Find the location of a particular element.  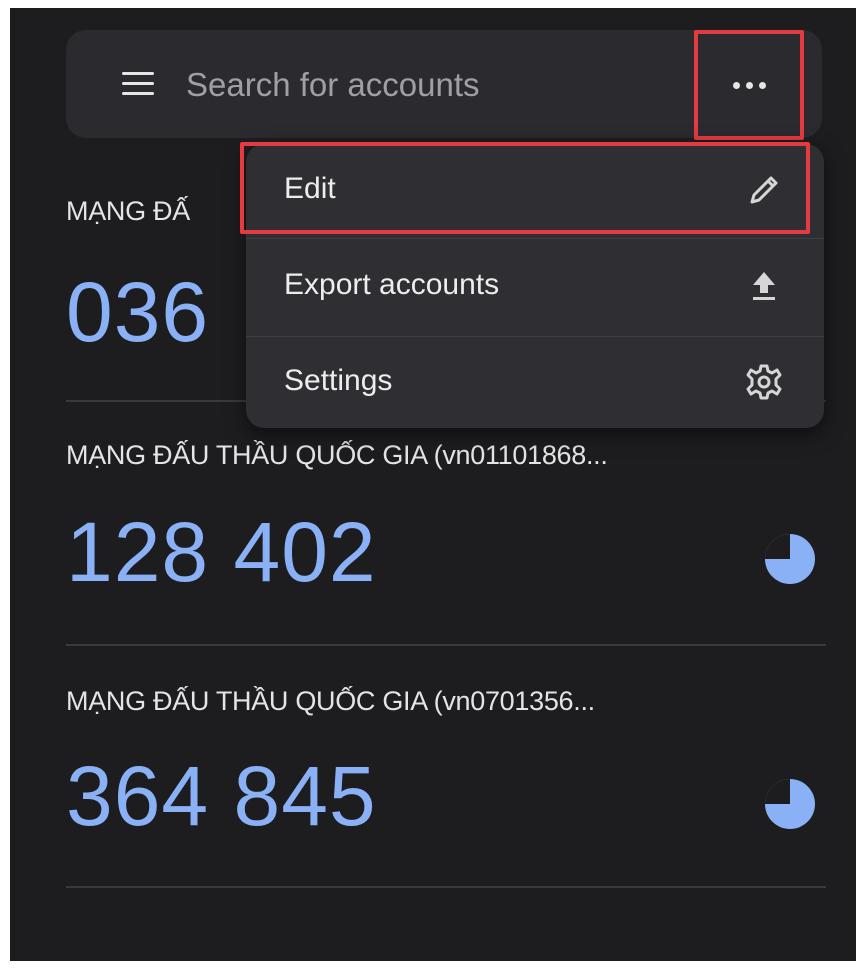

menu-item-edit: Edit is located at coordinates (535, 191).